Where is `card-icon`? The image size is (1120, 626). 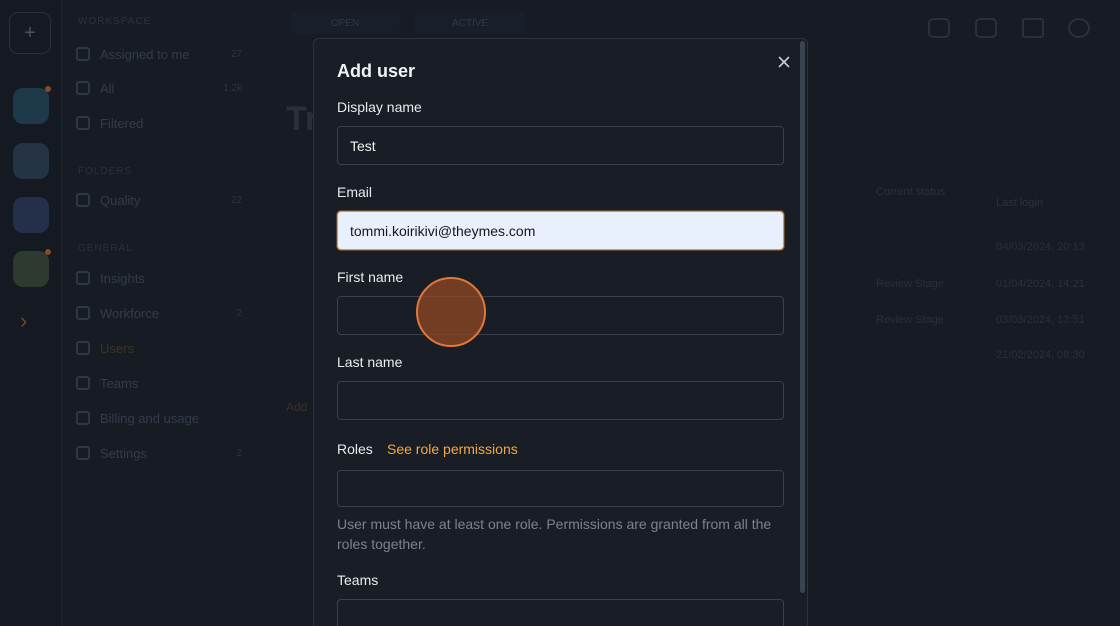 card-icon is located at coordinates (83, 418).